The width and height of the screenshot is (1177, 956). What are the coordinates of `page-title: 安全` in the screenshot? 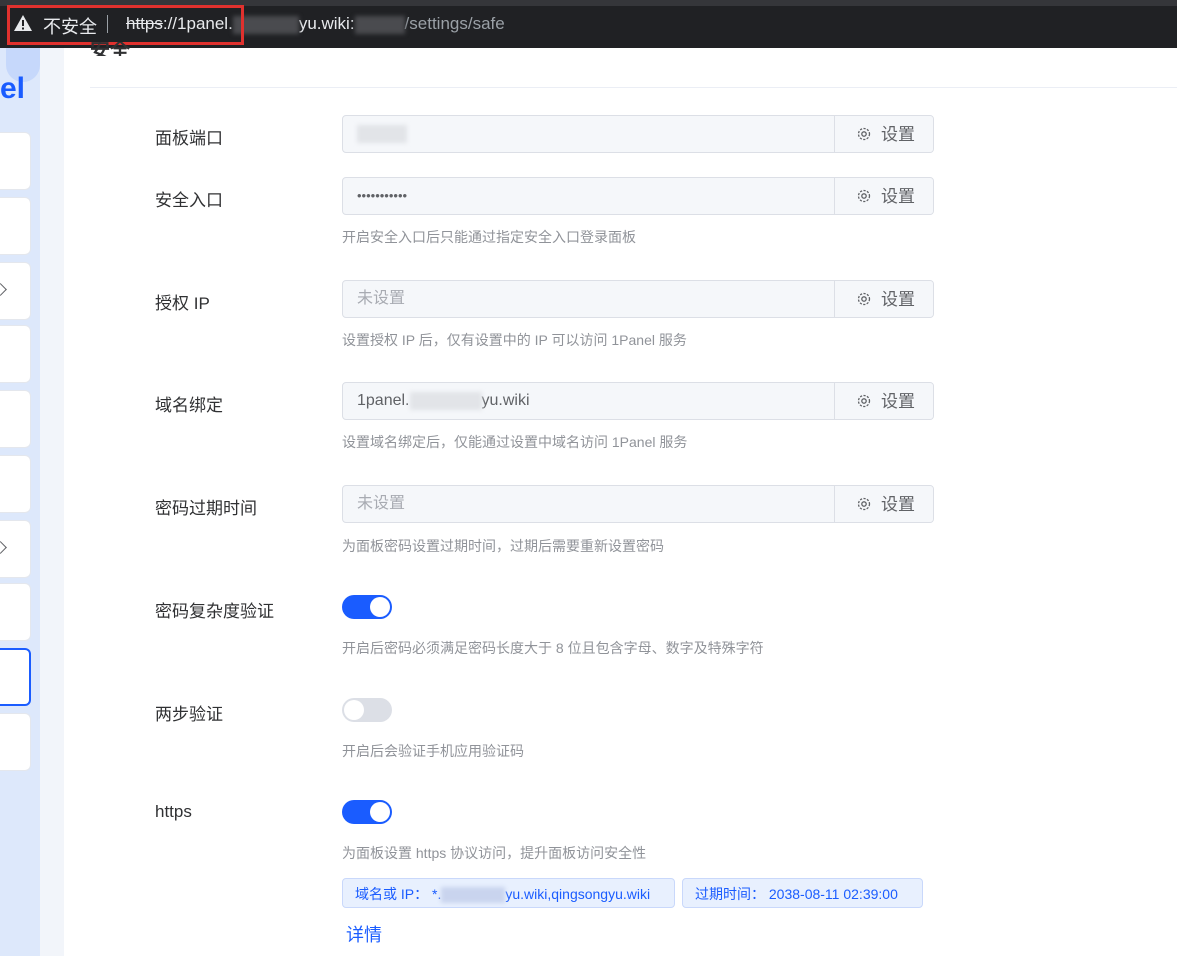 It's located at (110, 49).